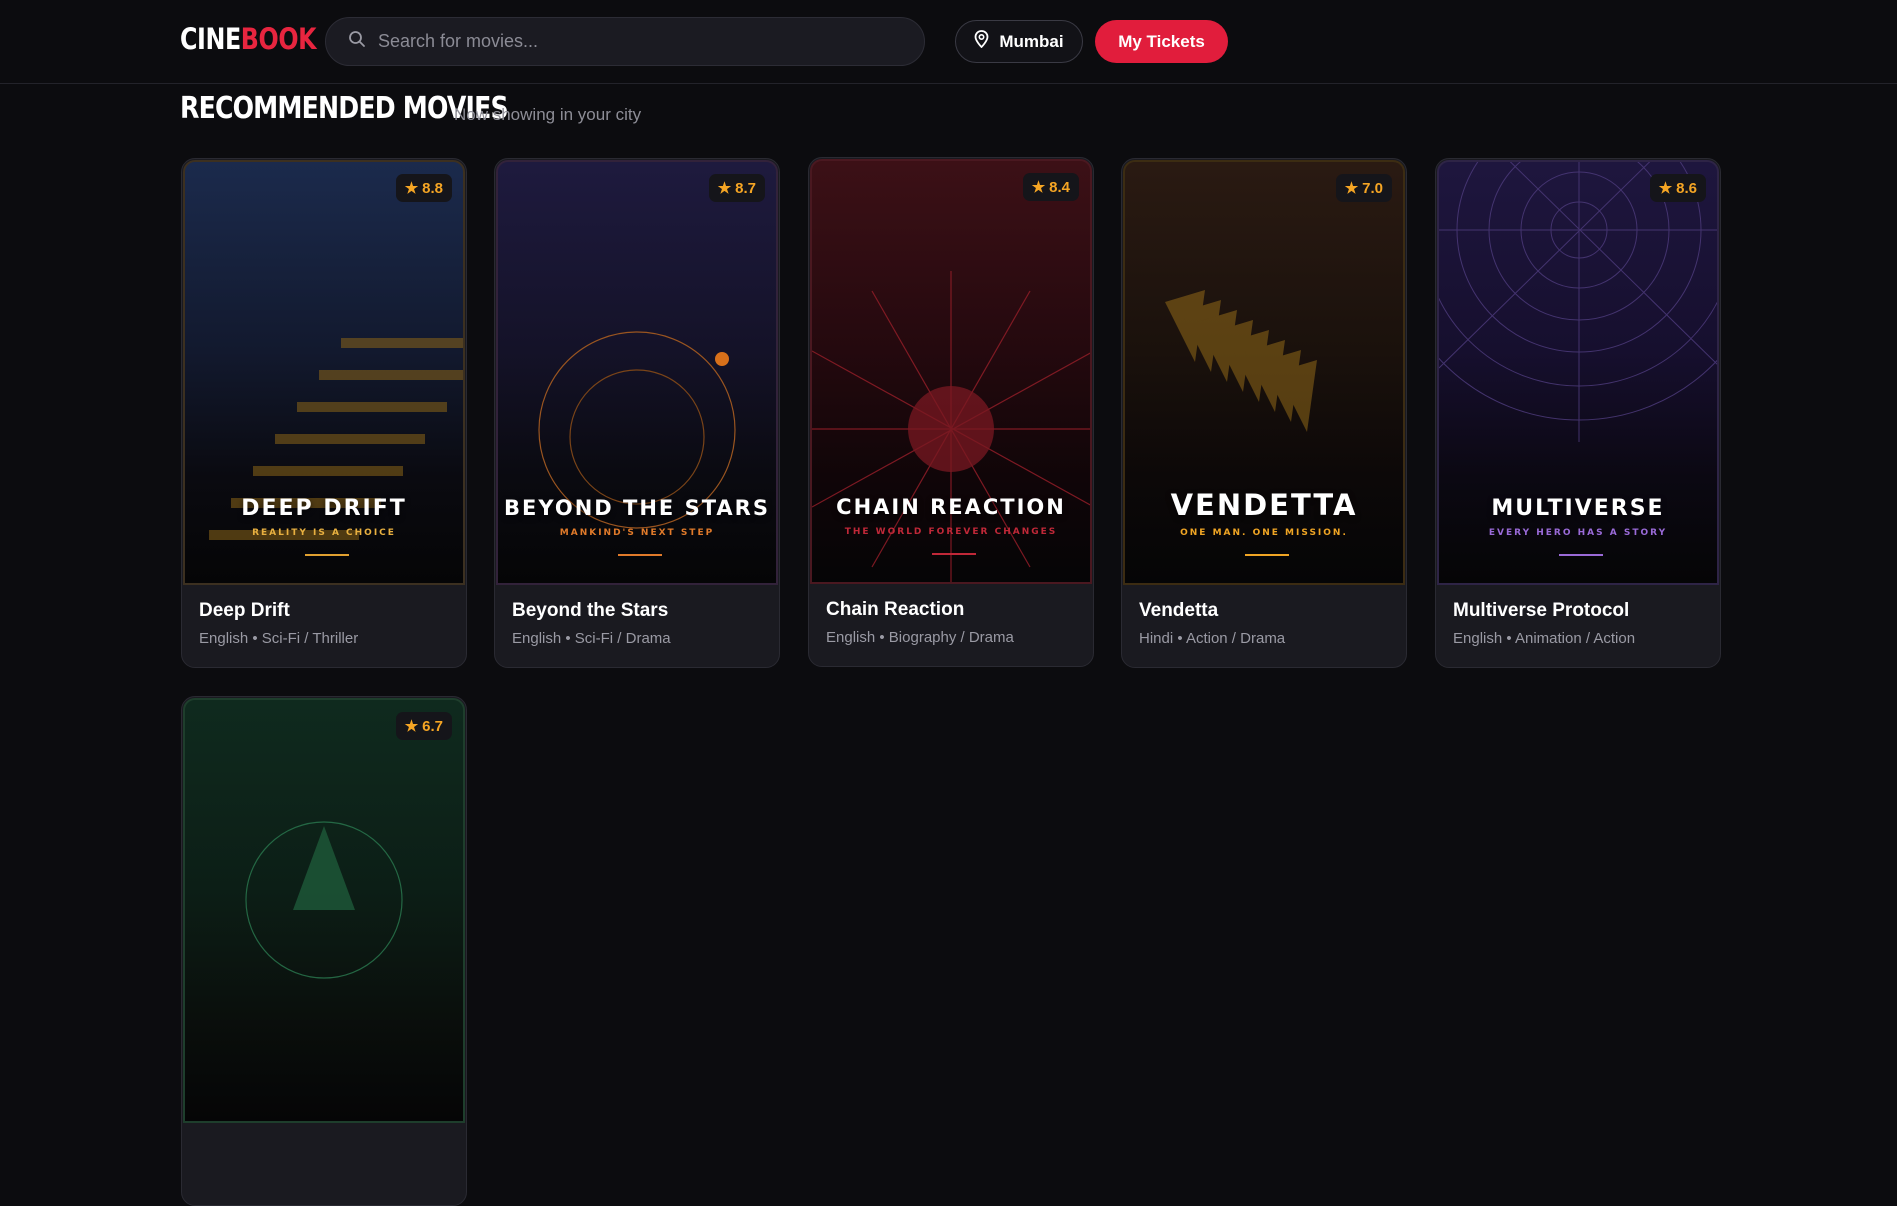 The height and width of the screenshot is (1206, 1897). I want to click on movie-genres: Sci-Fi / Drama, so click(622, 638).